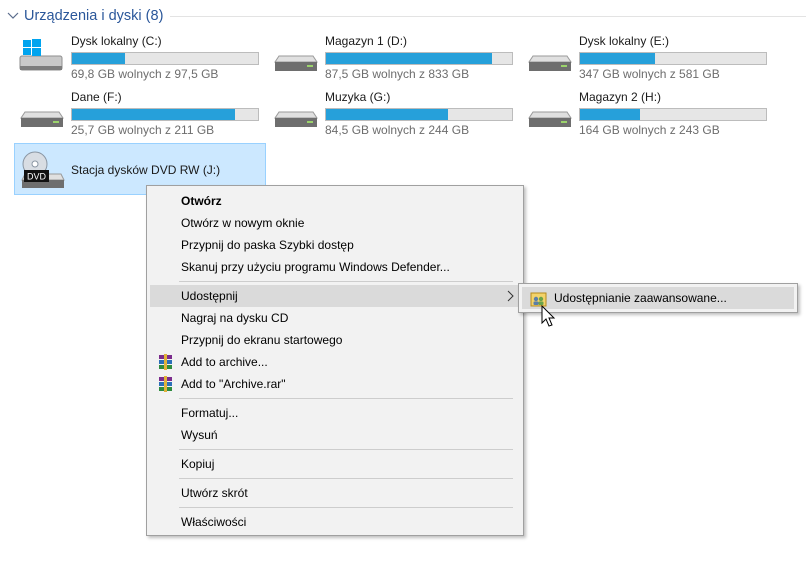  I want to click on mouse-cursor-icon, so click(548, 316).